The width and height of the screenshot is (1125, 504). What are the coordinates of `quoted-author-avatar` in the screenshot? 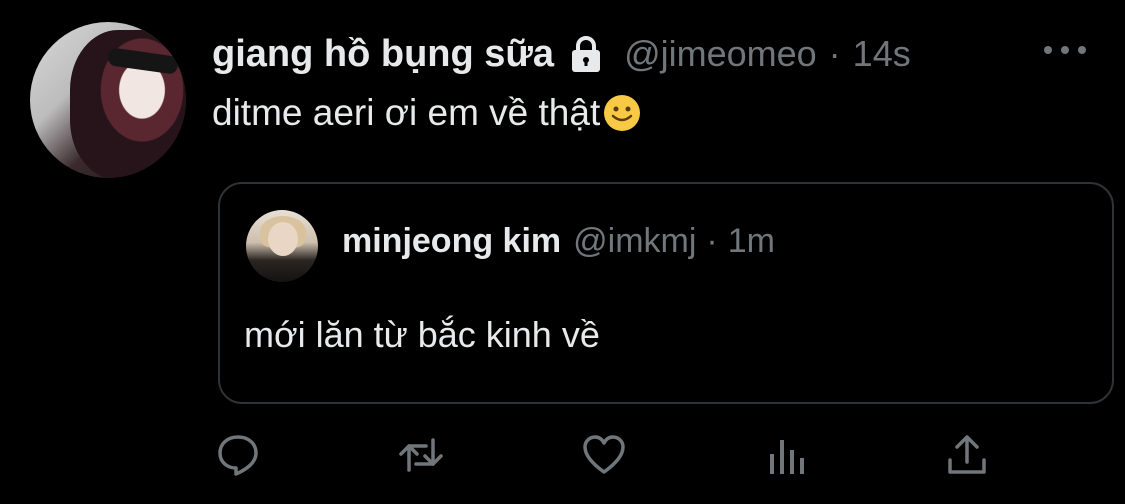 It's located at (282, 246).